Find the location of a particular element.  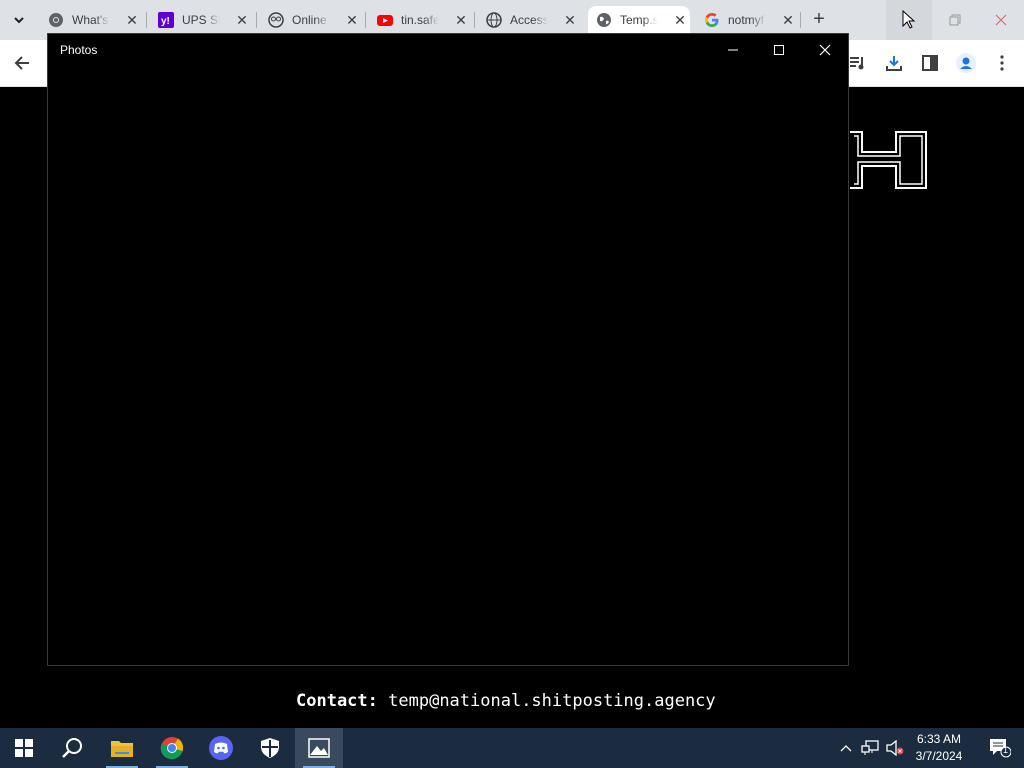

mouse-cursor-icon is located at coordinates (909, 19).